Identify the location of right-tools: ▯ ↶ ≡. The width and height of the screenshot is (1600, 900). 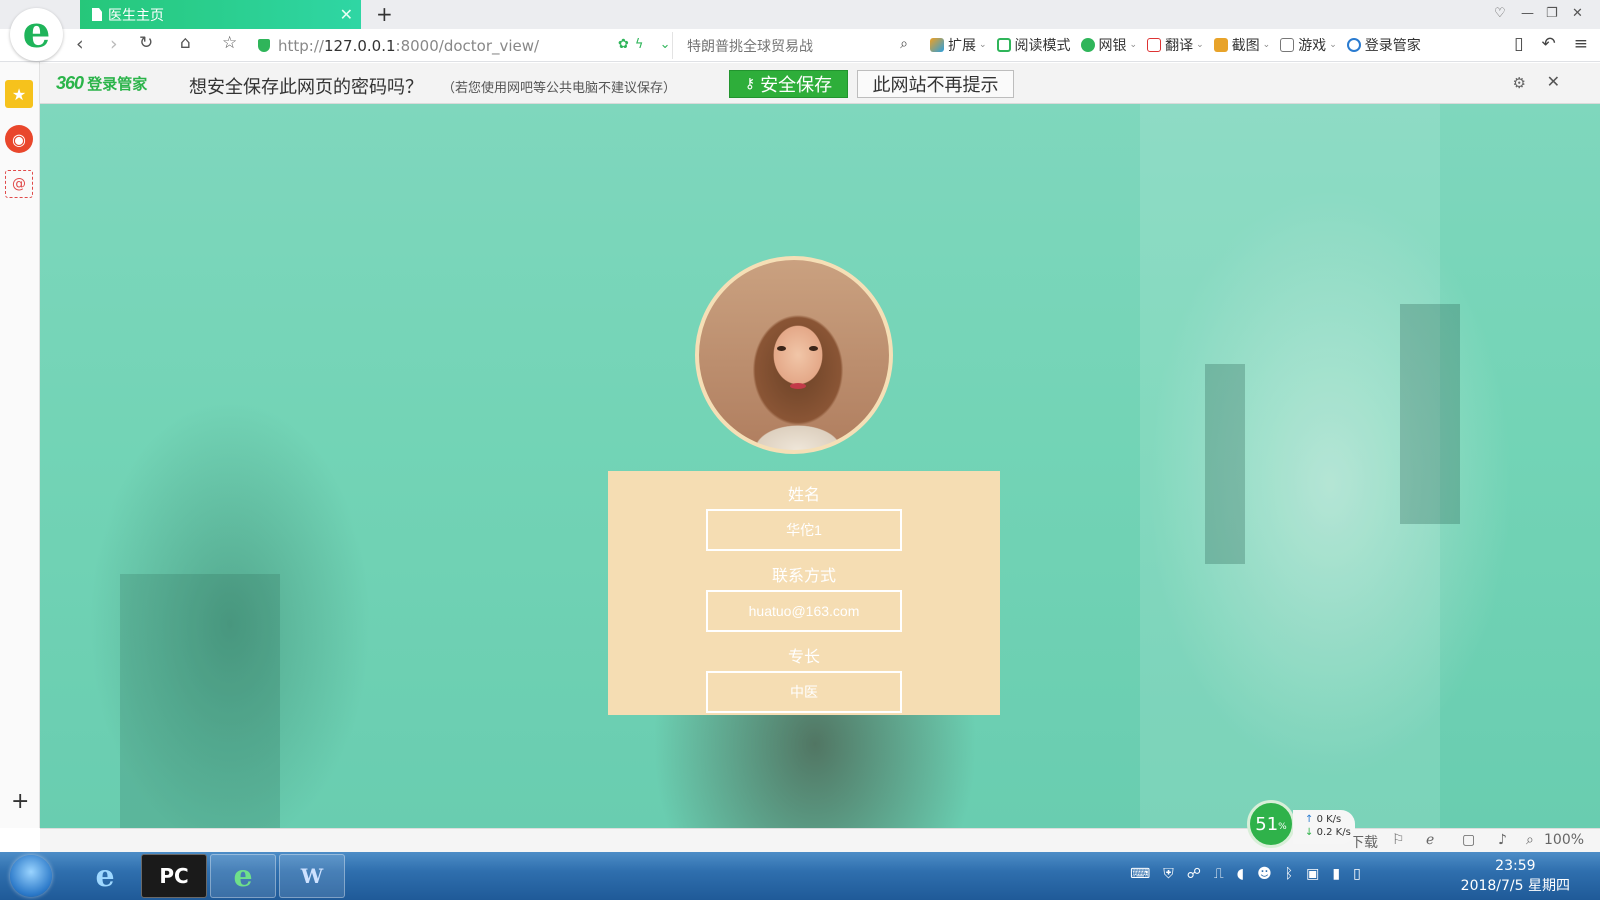
(1542, 44).